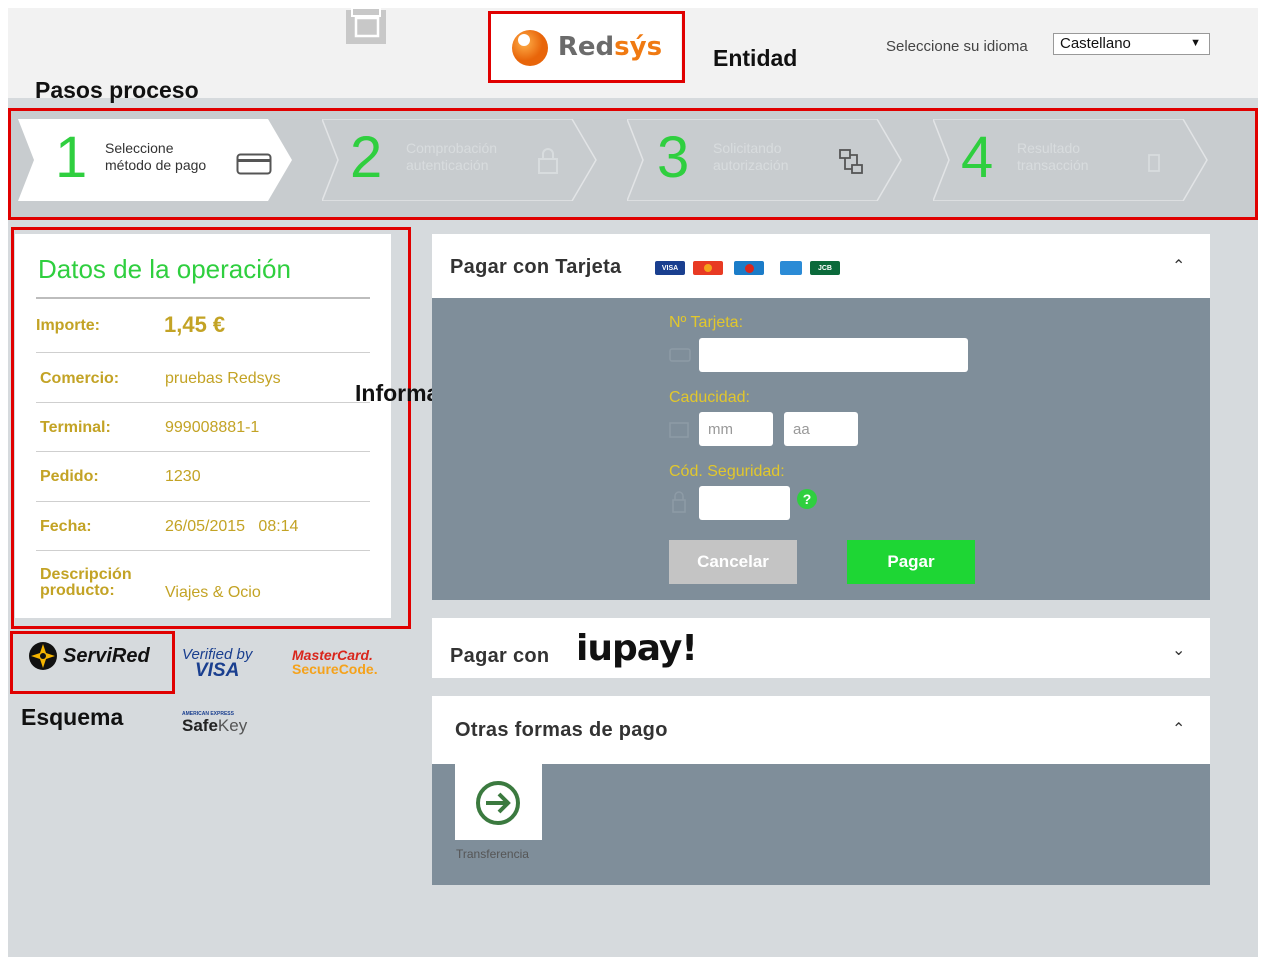  What do you see at coordinates (679, 430) in the screenshot?
I see `calendar-icon` at bounding box center [679, 430].